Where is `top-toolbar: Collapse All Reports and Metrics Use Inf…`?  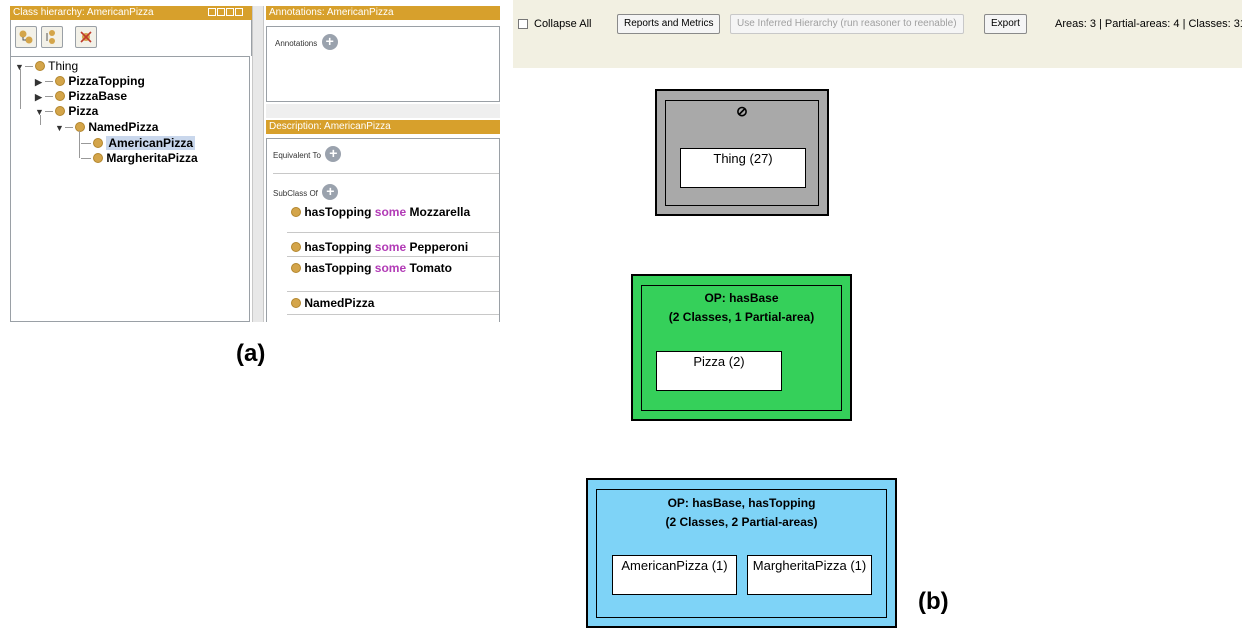 top-toolbar: Collapse All Reports and Metrics Use Inf… is located at coordinates (877, 34).